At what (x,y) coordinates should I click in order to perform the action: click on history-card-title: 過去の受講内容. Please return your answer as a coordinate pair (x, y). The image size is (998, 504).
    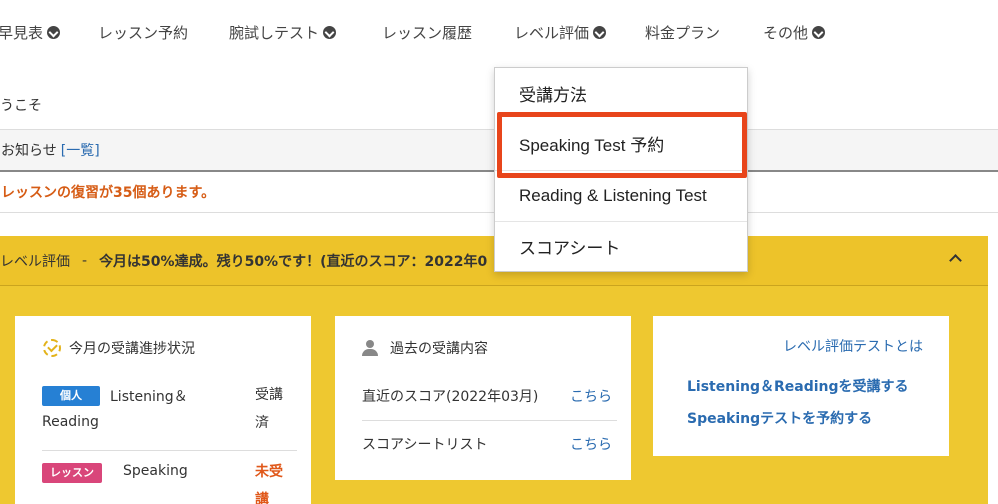
    Looking at the image, I should click on (425, 348).